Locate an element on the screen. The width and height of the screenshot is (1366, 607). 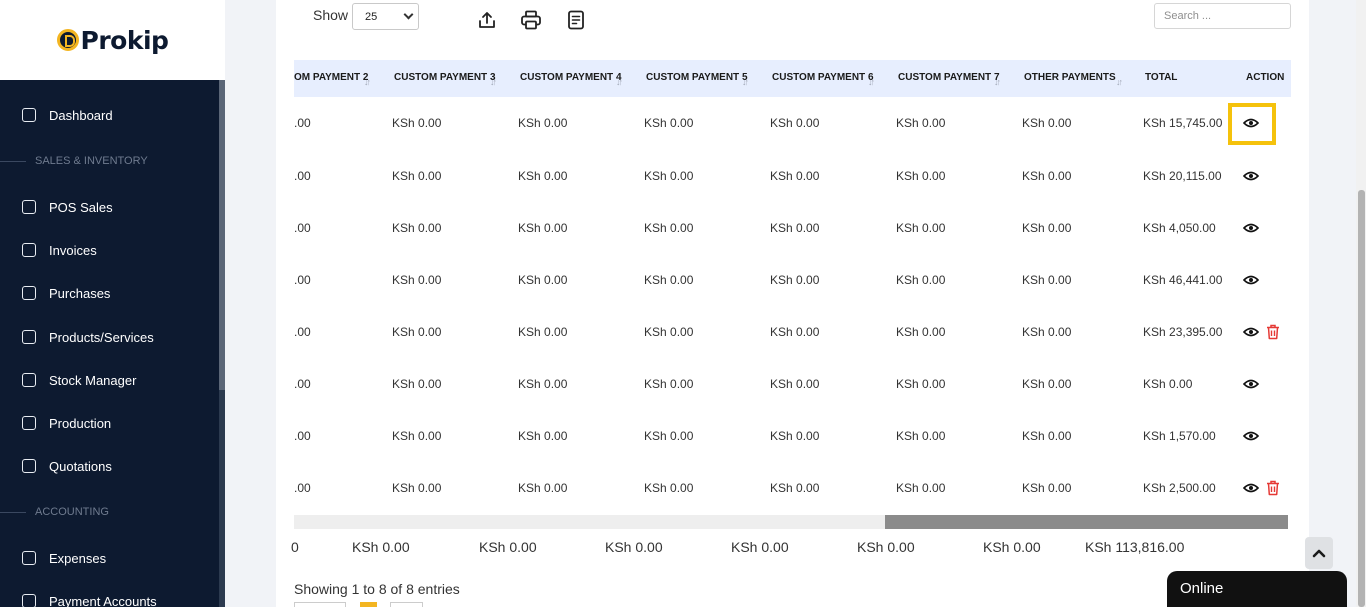
sidebar-section-accounting: ACCOUNTING is located at coordinates (109, 512).